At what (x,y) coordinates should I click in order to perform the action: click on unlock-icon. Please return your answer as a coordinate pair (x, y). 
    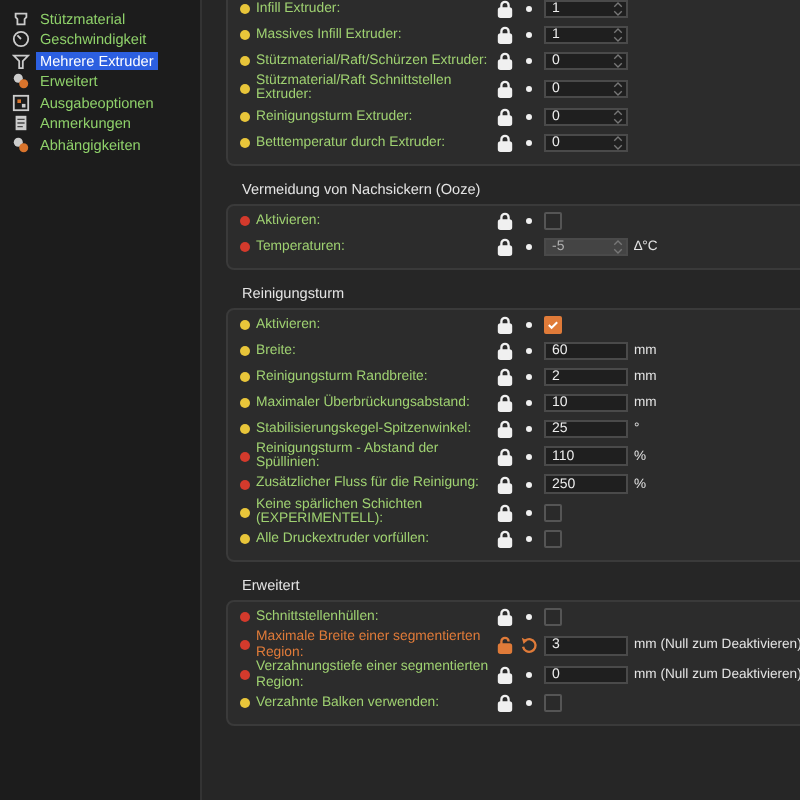
    Looking at the image, I should click on (505, 645).